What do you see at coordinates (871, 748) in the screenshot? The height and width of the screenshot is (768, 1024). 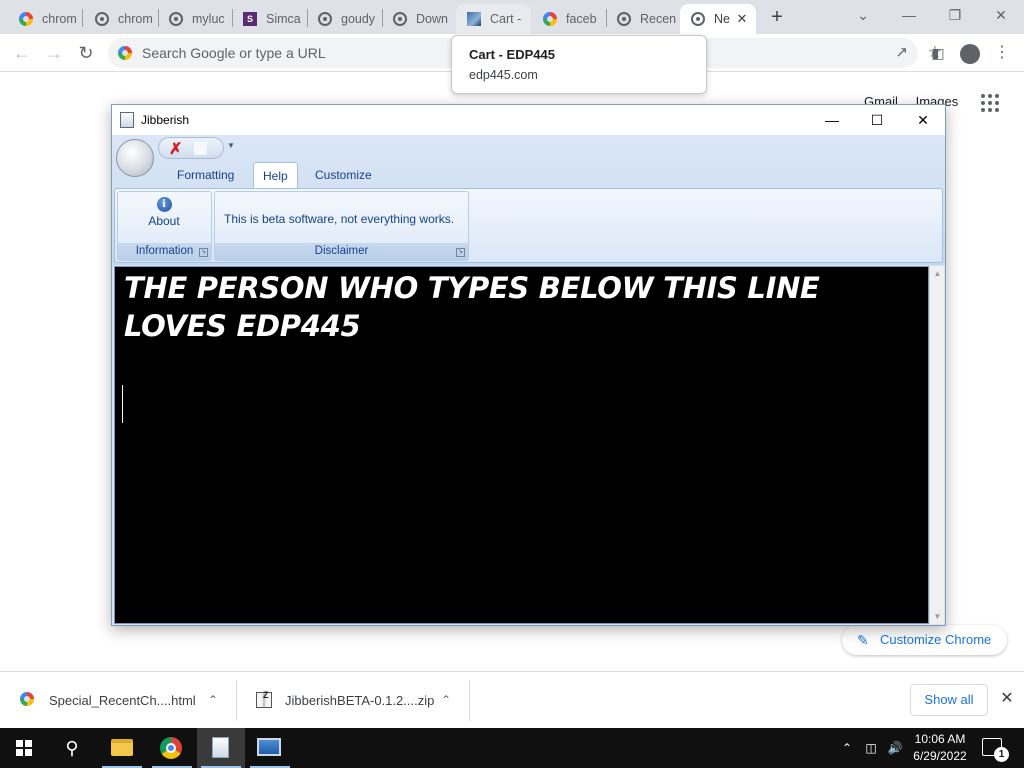 I see `network-icon: ◫` at bounding box center [871, 748].